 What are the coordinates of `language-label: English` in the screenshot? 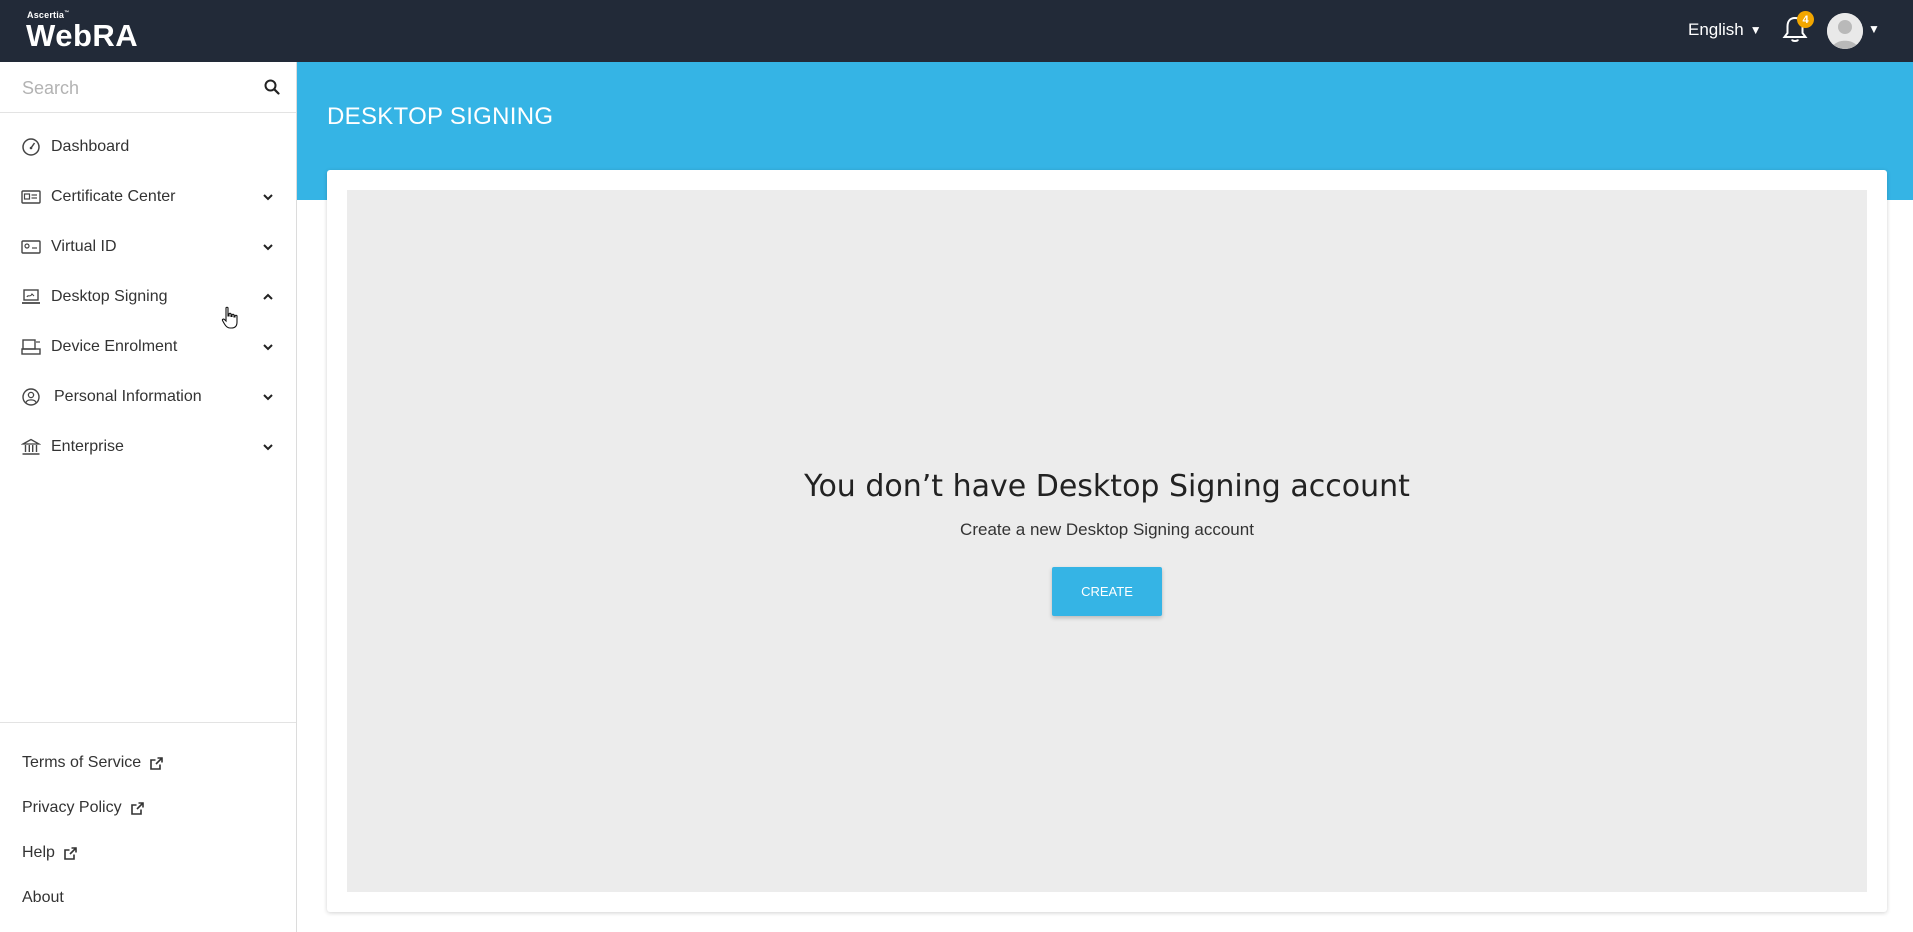 It's located at (1716, 29).